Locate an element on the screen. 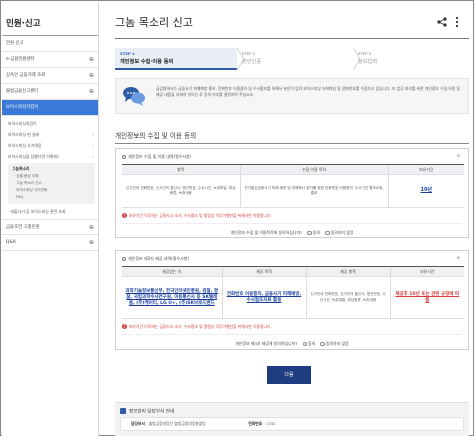 This screenshot has height=436, width=474. sidebar-item-inheritance: 상속인 금융거래 조회 ⊕ is located at coordinates (50, 76).